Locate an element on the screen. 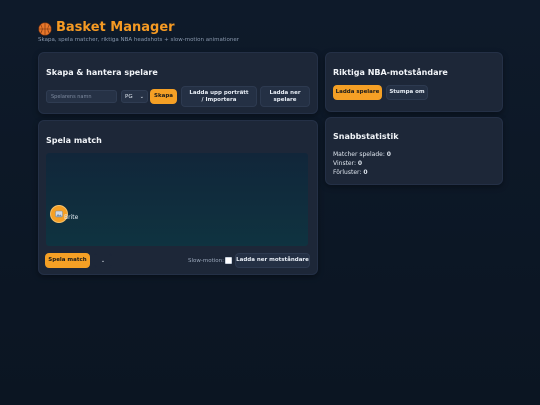 The width and height of the screenshot is (540, 405). player-name-placeholder: Spelarens namn is located at coordinates (71, 96).